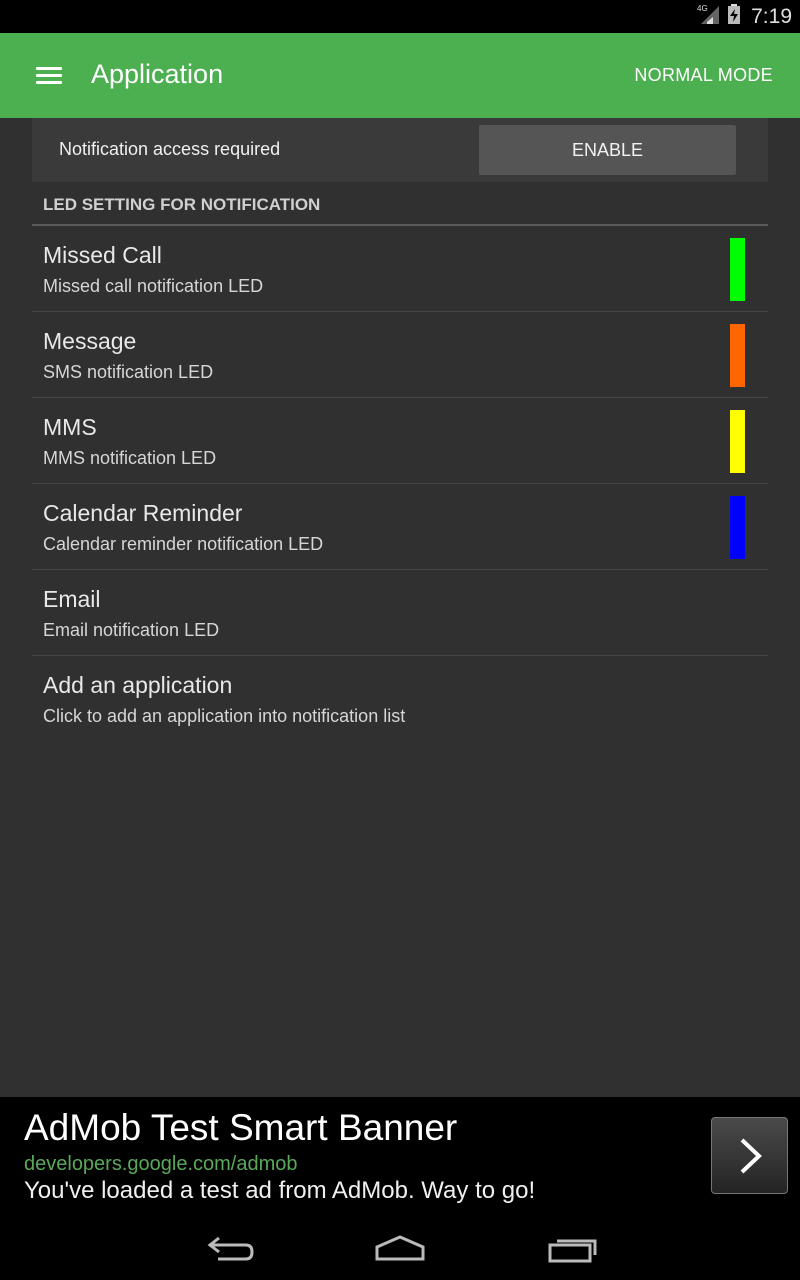 The height and width of the screenshot is (1280, 800). I want to click on item-subtitle: Calendar reminder notification LED, so click(183, 544).